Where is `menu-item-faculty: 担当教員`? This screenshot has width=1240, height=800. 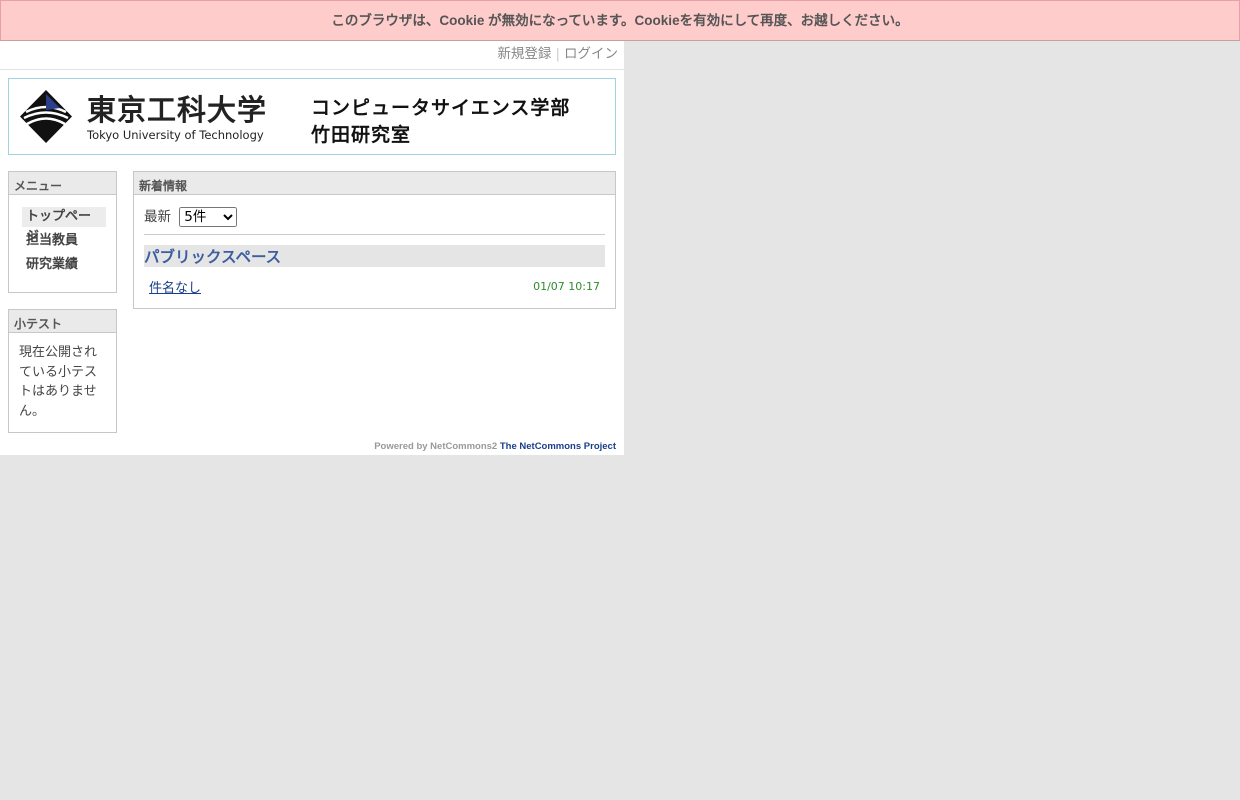
menu-item-faculty: 担当教員 is located at coordinates (69, 241).